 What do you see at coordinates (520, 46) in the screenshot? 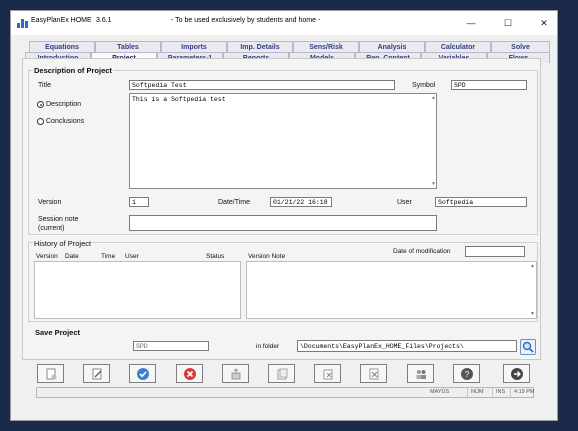
I see `tab-solve: Solve` at bounding box center [520, 46].